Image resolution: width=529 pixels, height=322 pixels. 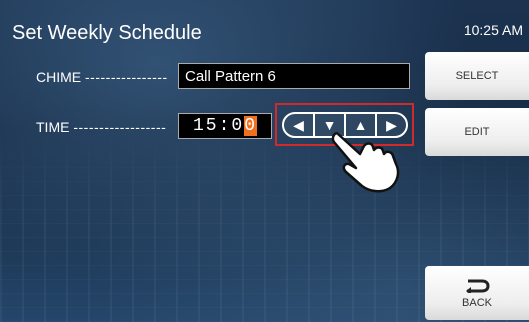 I want to click on select-button: SELECT, so click(x=477, y=76).